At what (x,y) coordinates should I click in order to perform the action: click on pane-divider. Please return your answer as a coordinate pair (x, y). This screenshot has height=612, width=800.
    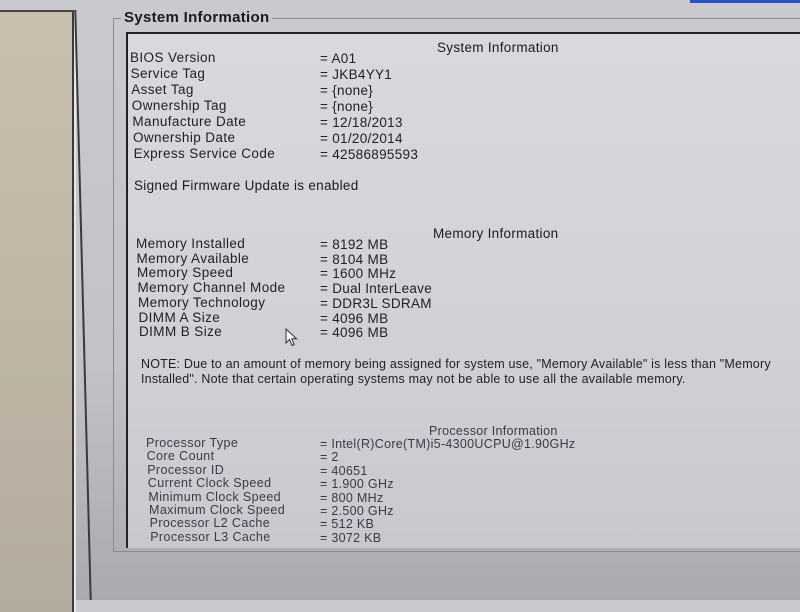
    Looking at the image, I should click on (83, 305).